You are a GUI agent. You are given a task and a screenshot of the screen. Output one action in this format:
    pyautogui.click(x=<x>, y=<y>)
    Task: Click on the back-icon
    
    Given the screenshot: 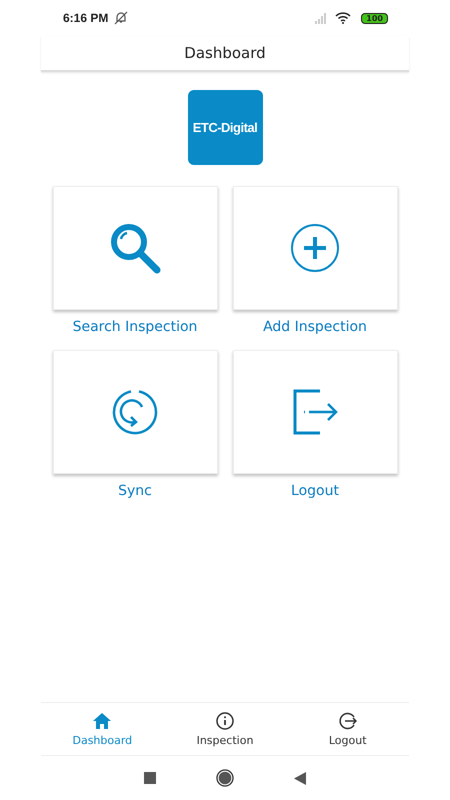 What is the action you would take?
    pyautogui.click(x=300, y=778)
    